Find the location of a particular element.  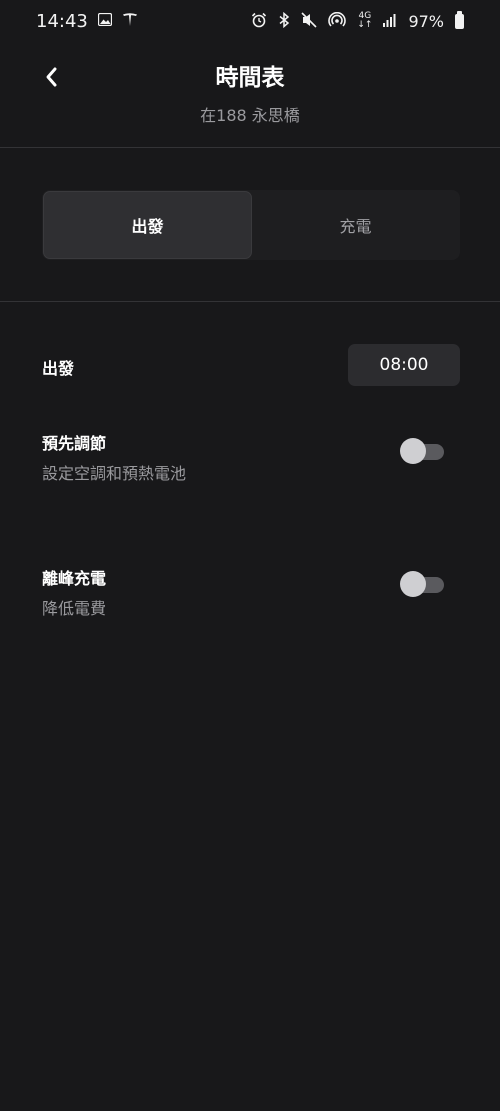

preconditioning-toggle is located at coordinates (422, 451).